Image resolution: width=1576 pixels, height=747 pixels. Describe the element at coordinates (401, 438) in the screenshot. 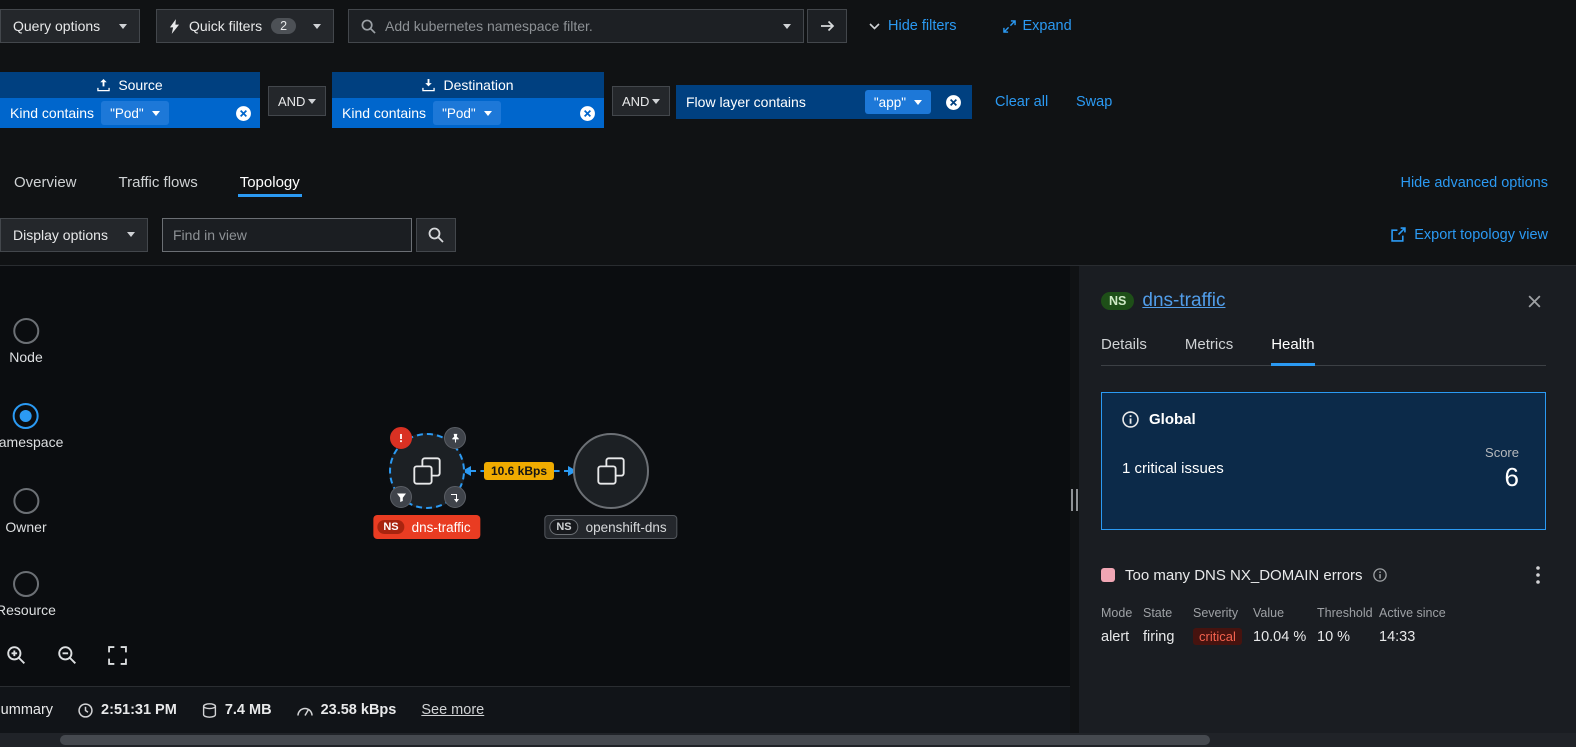

I see `node-alert-badge` at that location.